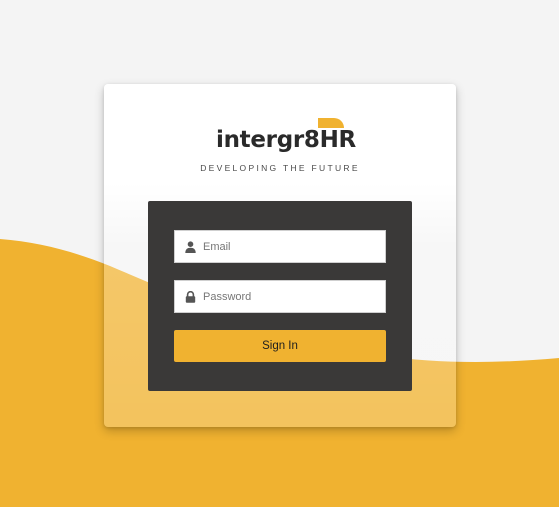  I want to click on email-field, so click(280, 246).